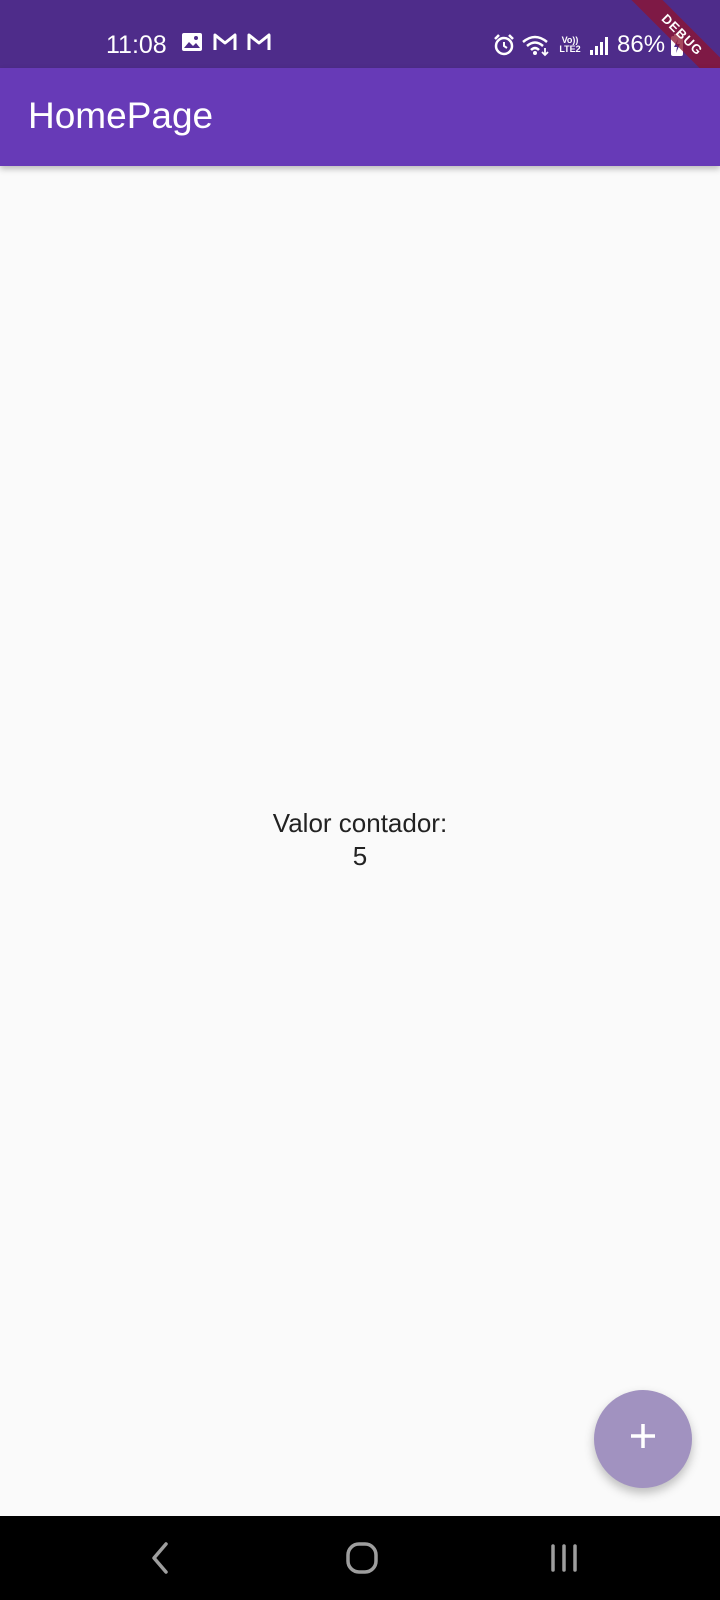  What do you see at coordinates (570, 49) in the screenshot?
I see `lte2-label: LTE2` at bounding box center [570, 49].